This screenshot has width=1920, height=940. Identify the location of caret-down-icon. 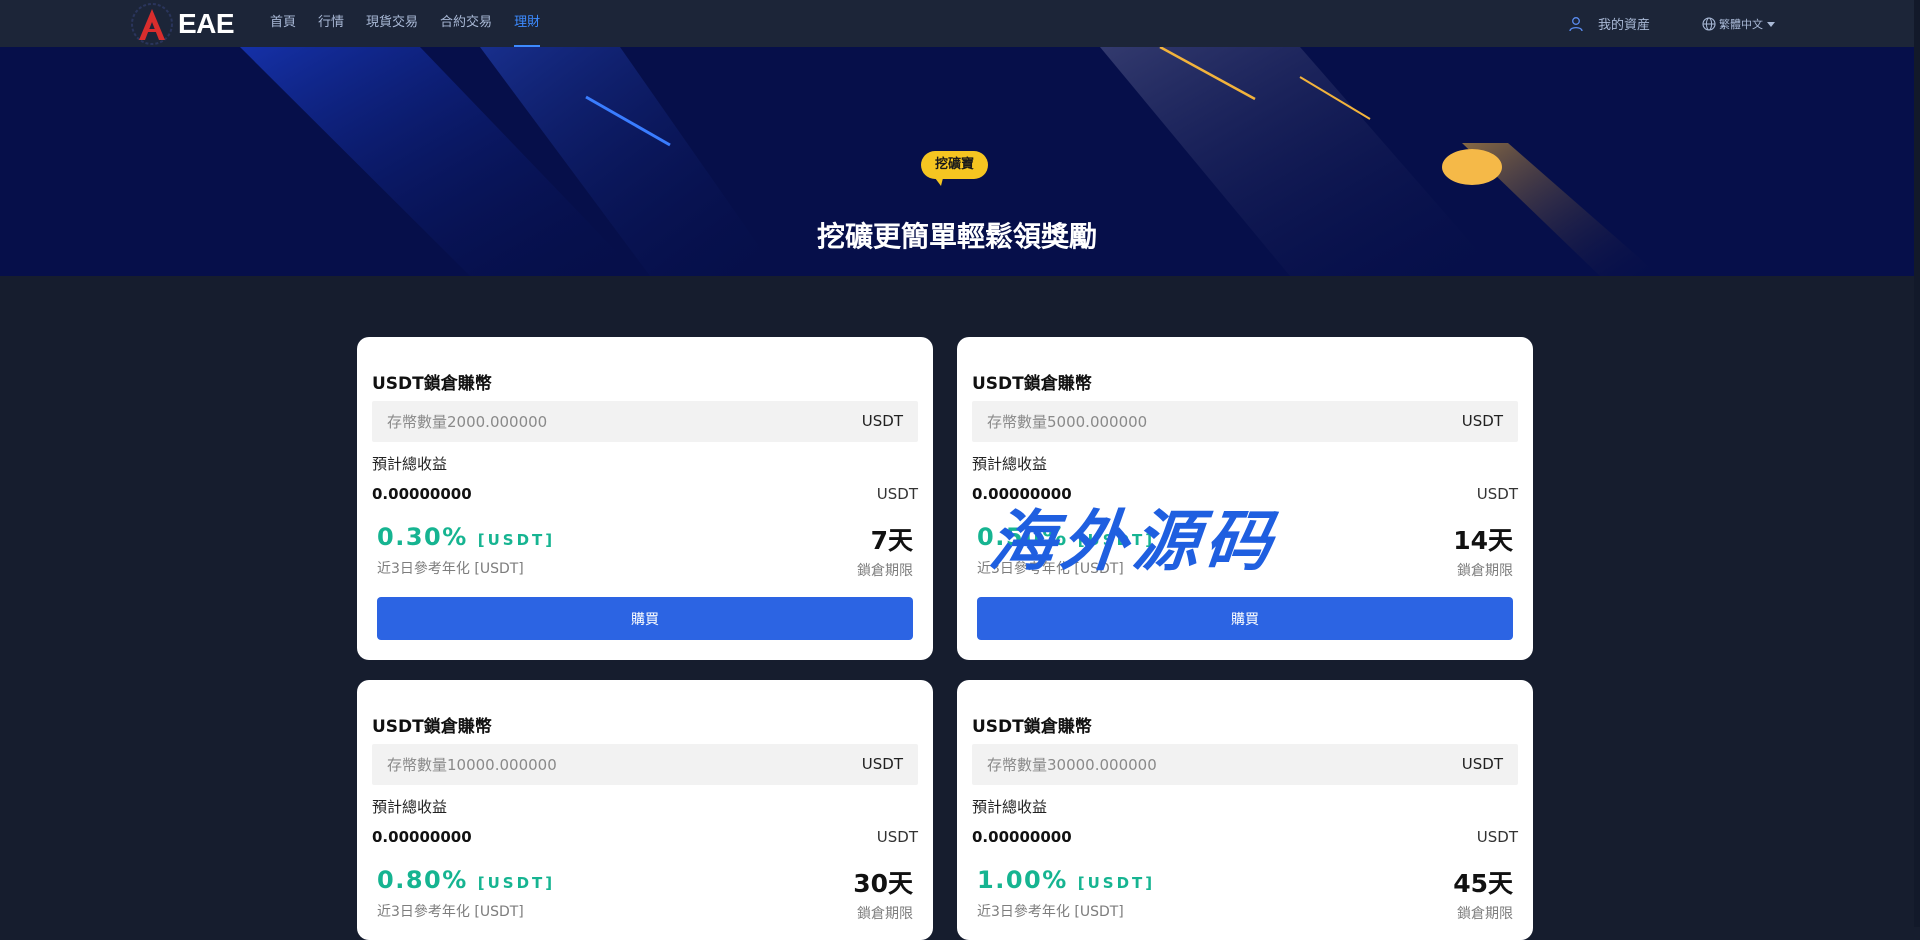
(1771, 24).